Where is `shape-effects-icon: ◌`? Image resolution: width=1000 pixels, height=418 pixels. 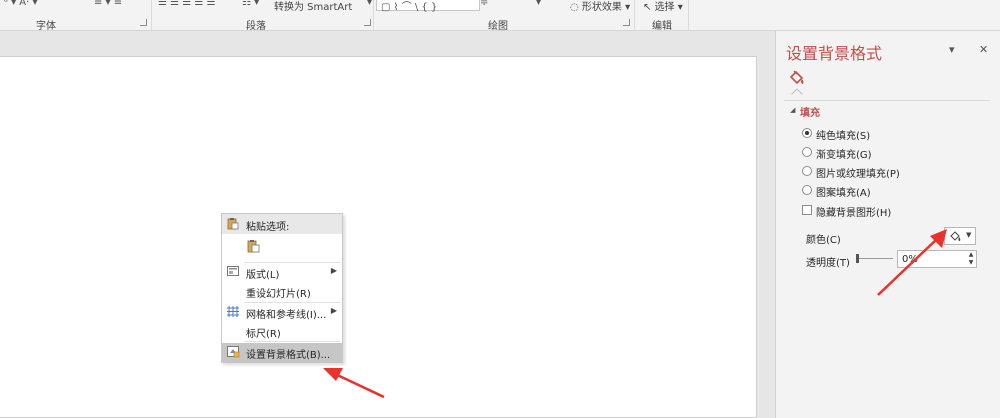
shape-effects-icon: ◌ is located at coordinates (576, 7).